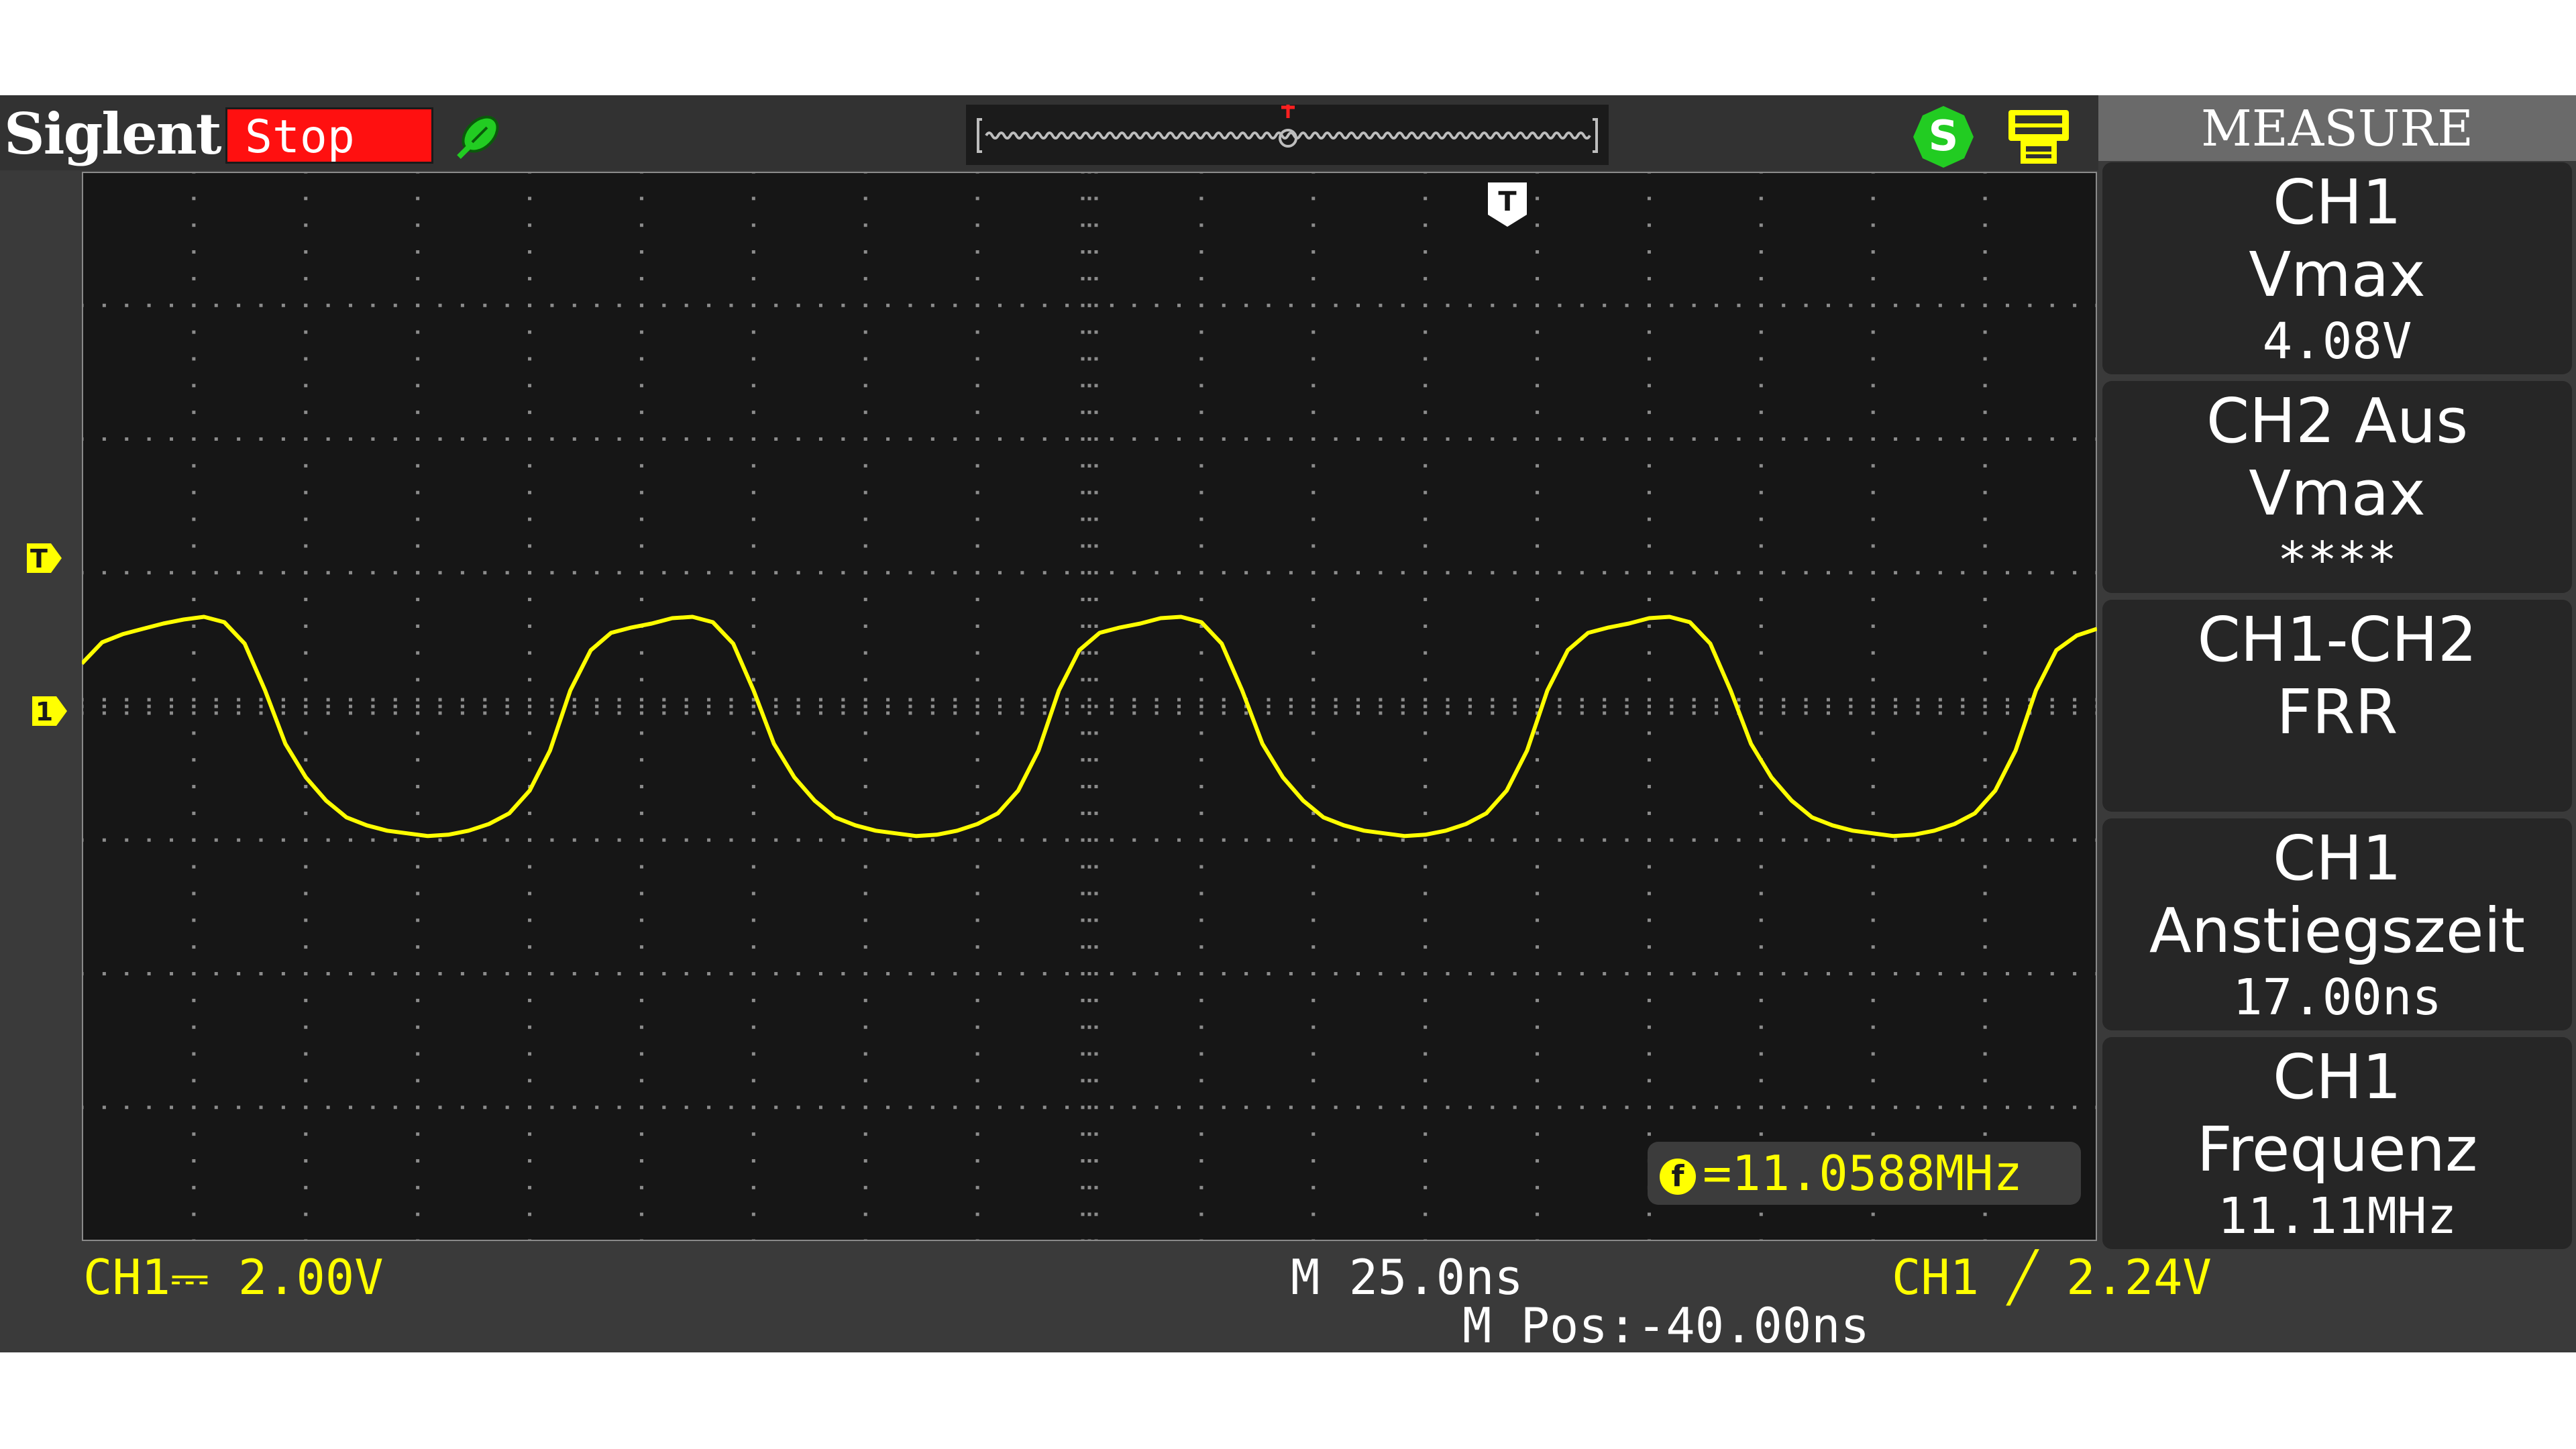 The image size is (2576, 1449). Describe the element at coordinates (329, 135) in the screenshot. I see `run-status-indicator: Stop` at that location.